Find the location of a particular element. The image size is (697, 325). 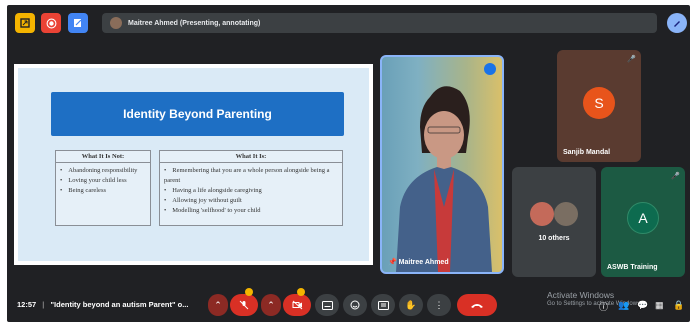

emoji-button is located at coordinates (355, 305).